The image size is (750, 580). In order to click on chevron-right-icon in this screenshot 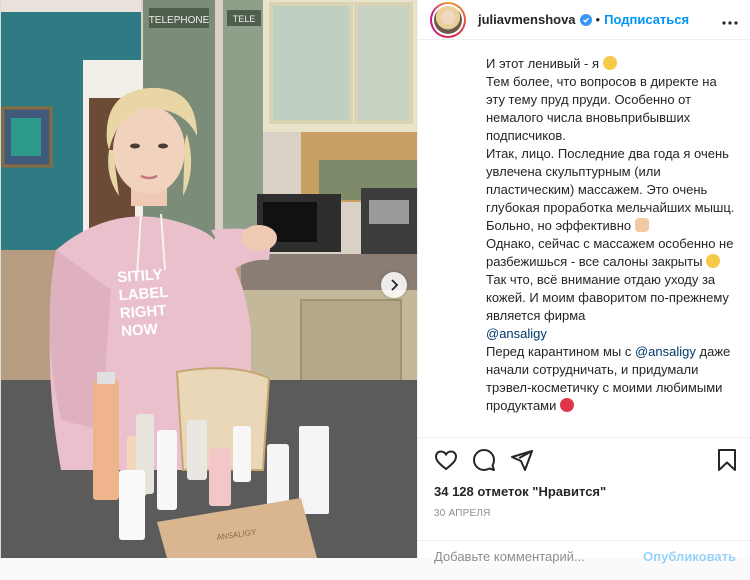, I will do `click(395, 285)`.